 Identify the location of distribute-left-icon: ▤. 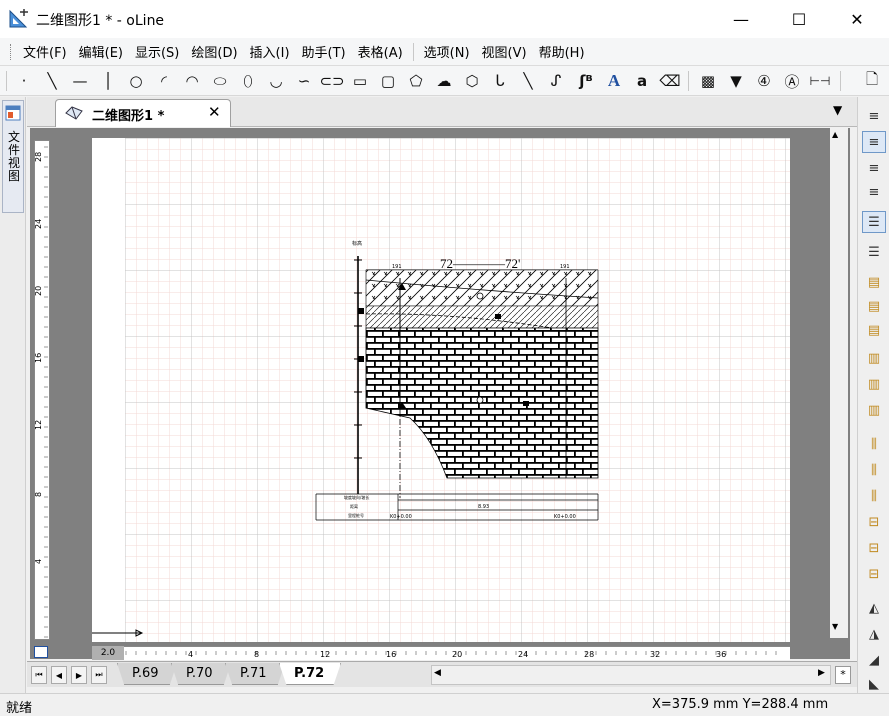
(874, 282).